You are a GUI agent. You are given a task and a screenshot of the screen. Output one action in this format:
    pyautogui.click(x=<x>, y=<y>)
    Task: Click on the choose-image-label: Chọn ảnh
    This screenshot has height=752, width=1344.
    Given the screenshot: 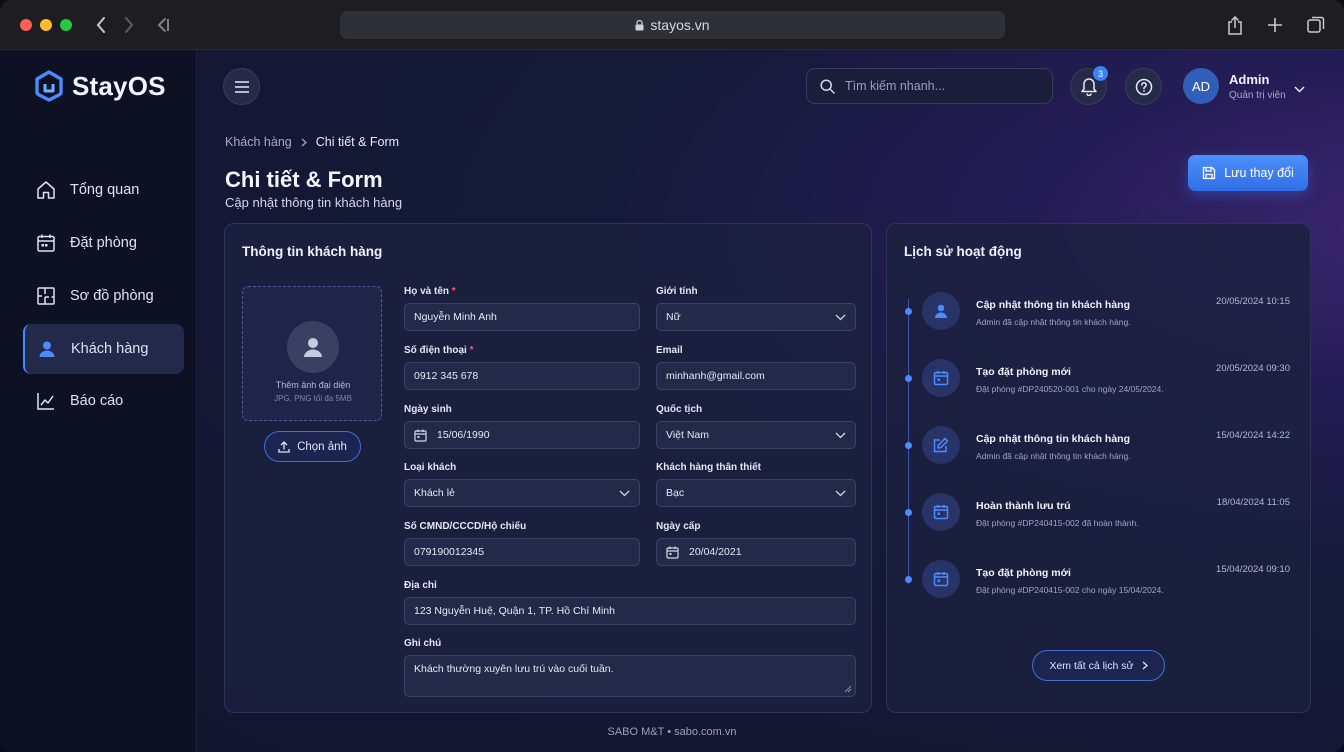 What is the action you would take?
    pyautogui.click(x=322, y=446)
    